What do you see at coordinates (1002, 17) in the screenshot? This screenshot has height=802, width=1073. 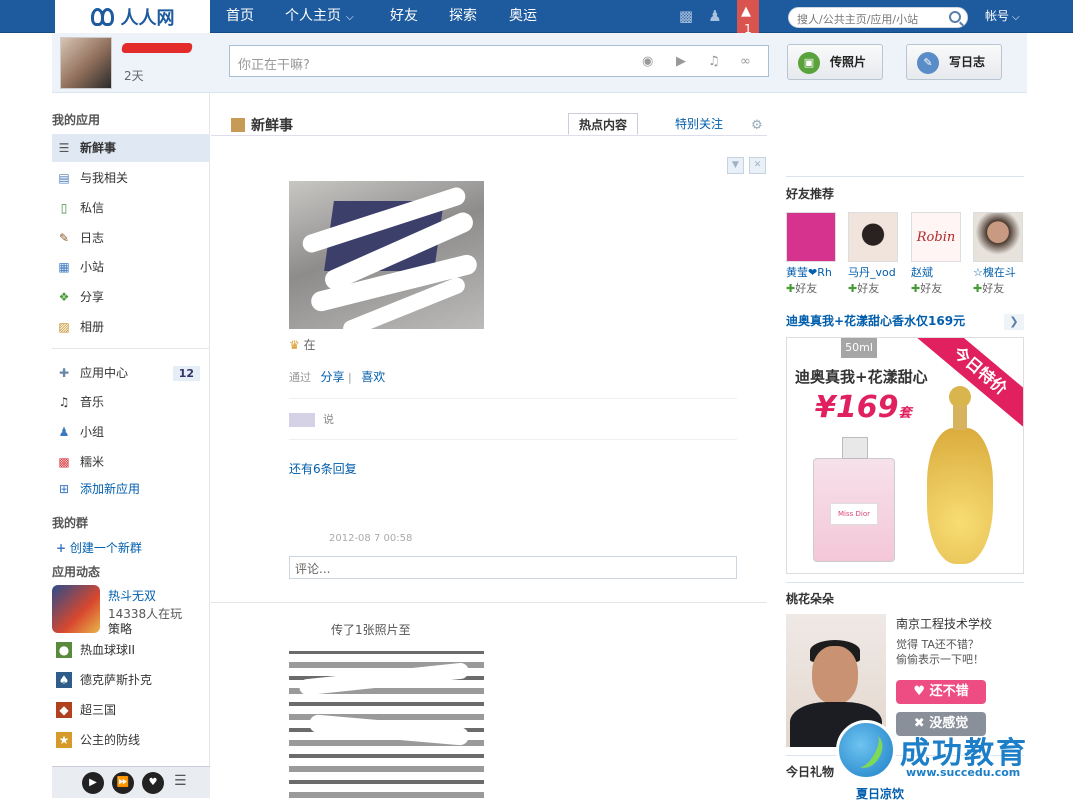 I see `account-menu: 帐号 ⌵` at bounding box center [1002, 17].